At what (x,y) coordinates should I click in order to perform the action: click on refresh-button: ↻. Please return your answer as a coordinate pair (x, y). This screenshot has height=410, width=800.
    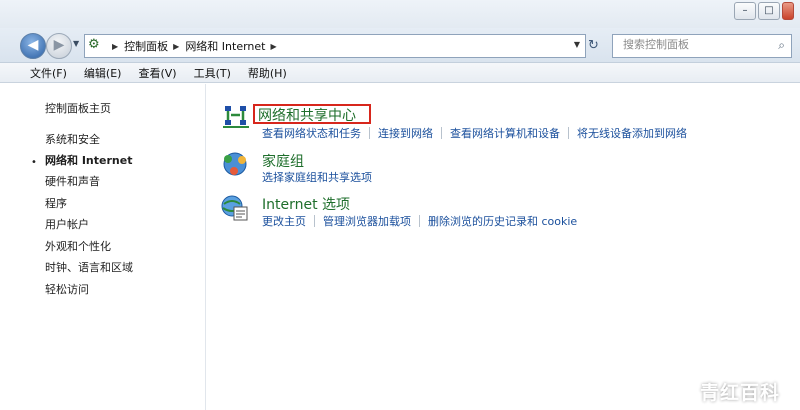
    Looking at the image, I should click on (593, 45).